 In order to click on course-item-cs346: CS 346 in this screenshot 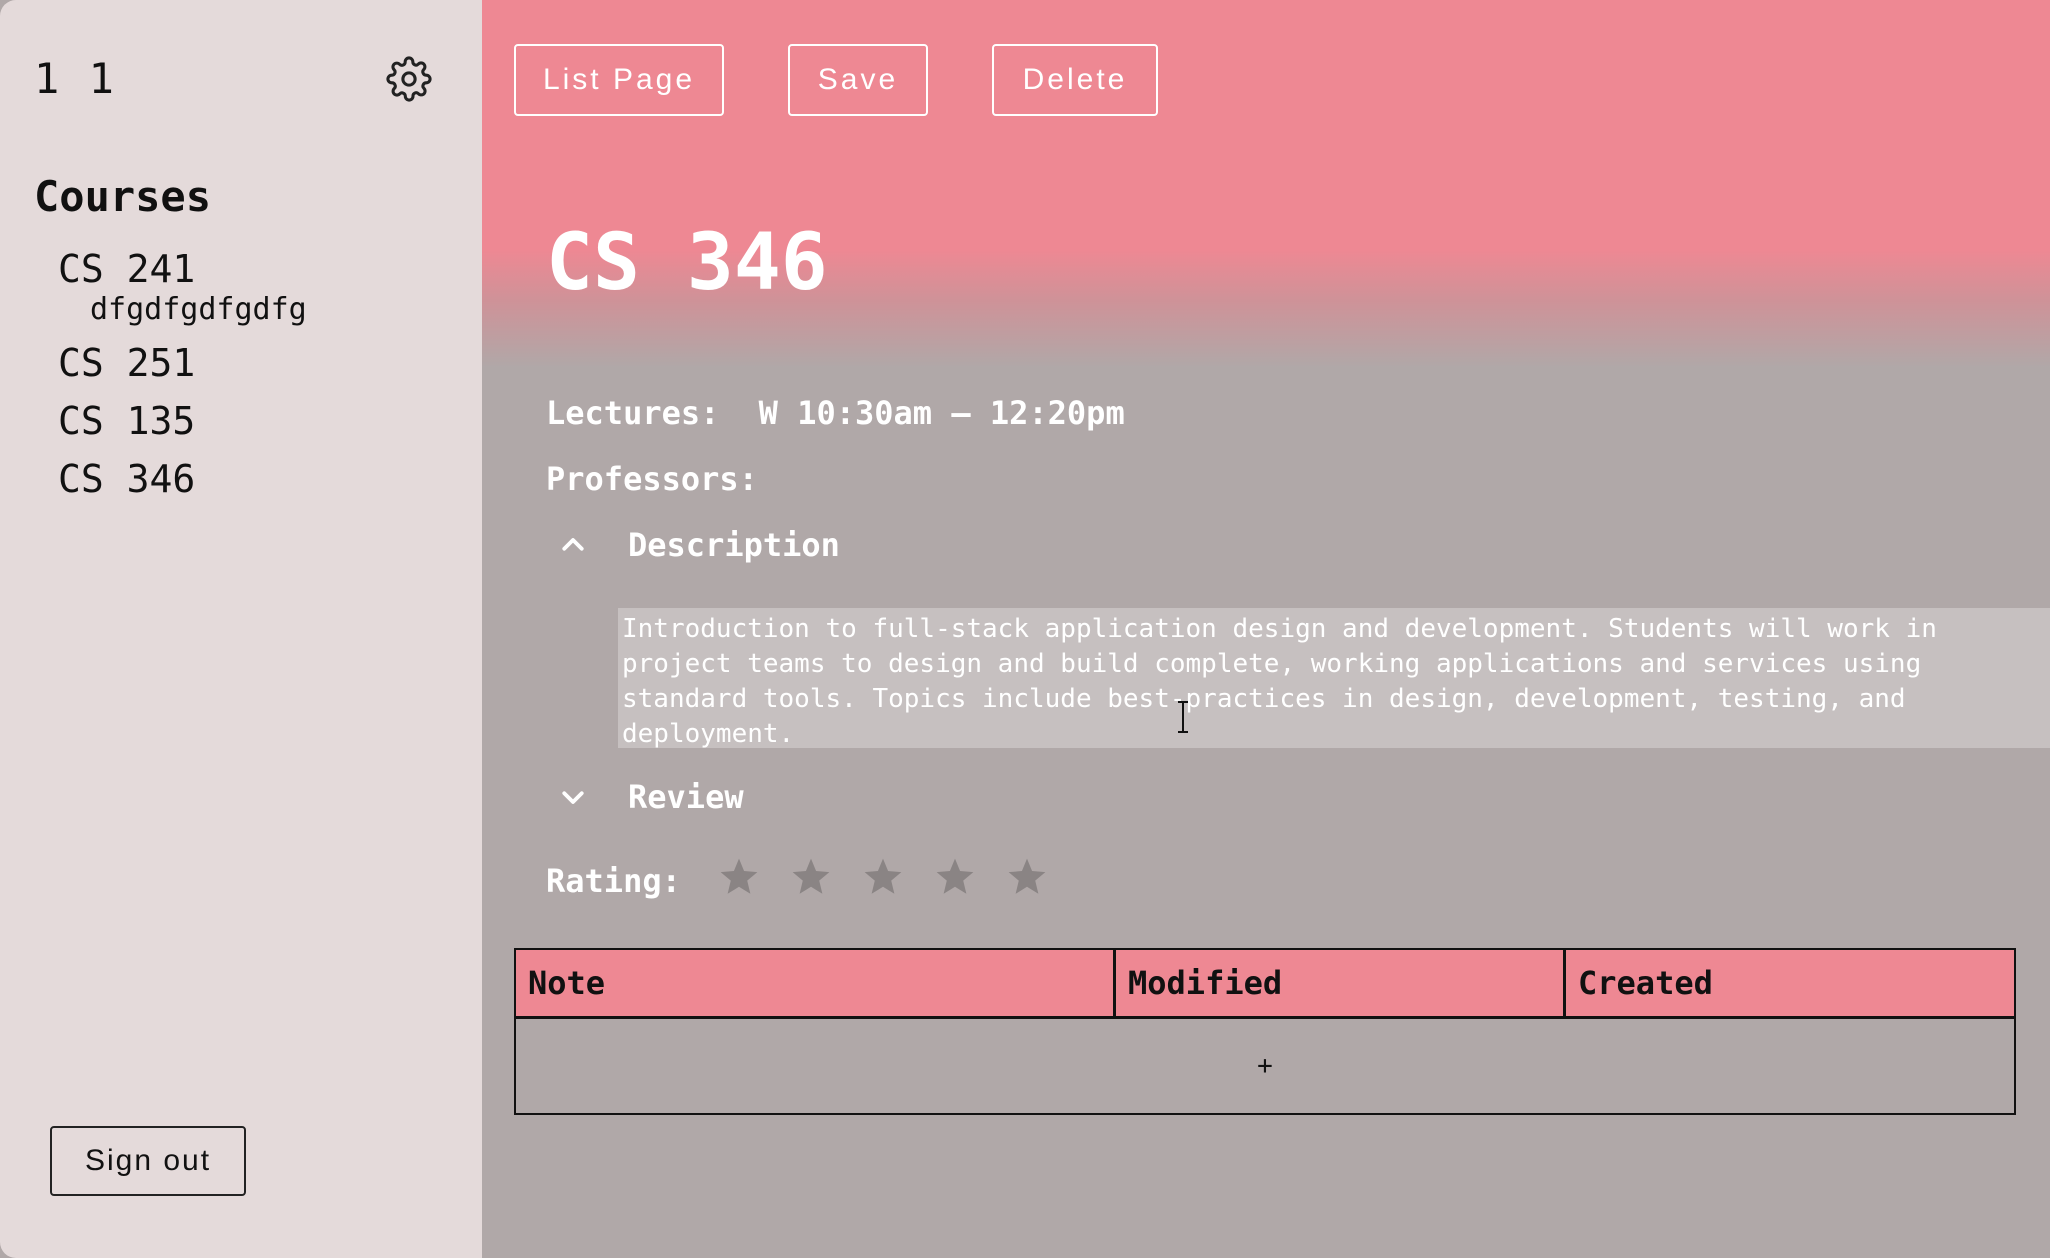, I will do `click(182, 479)`.